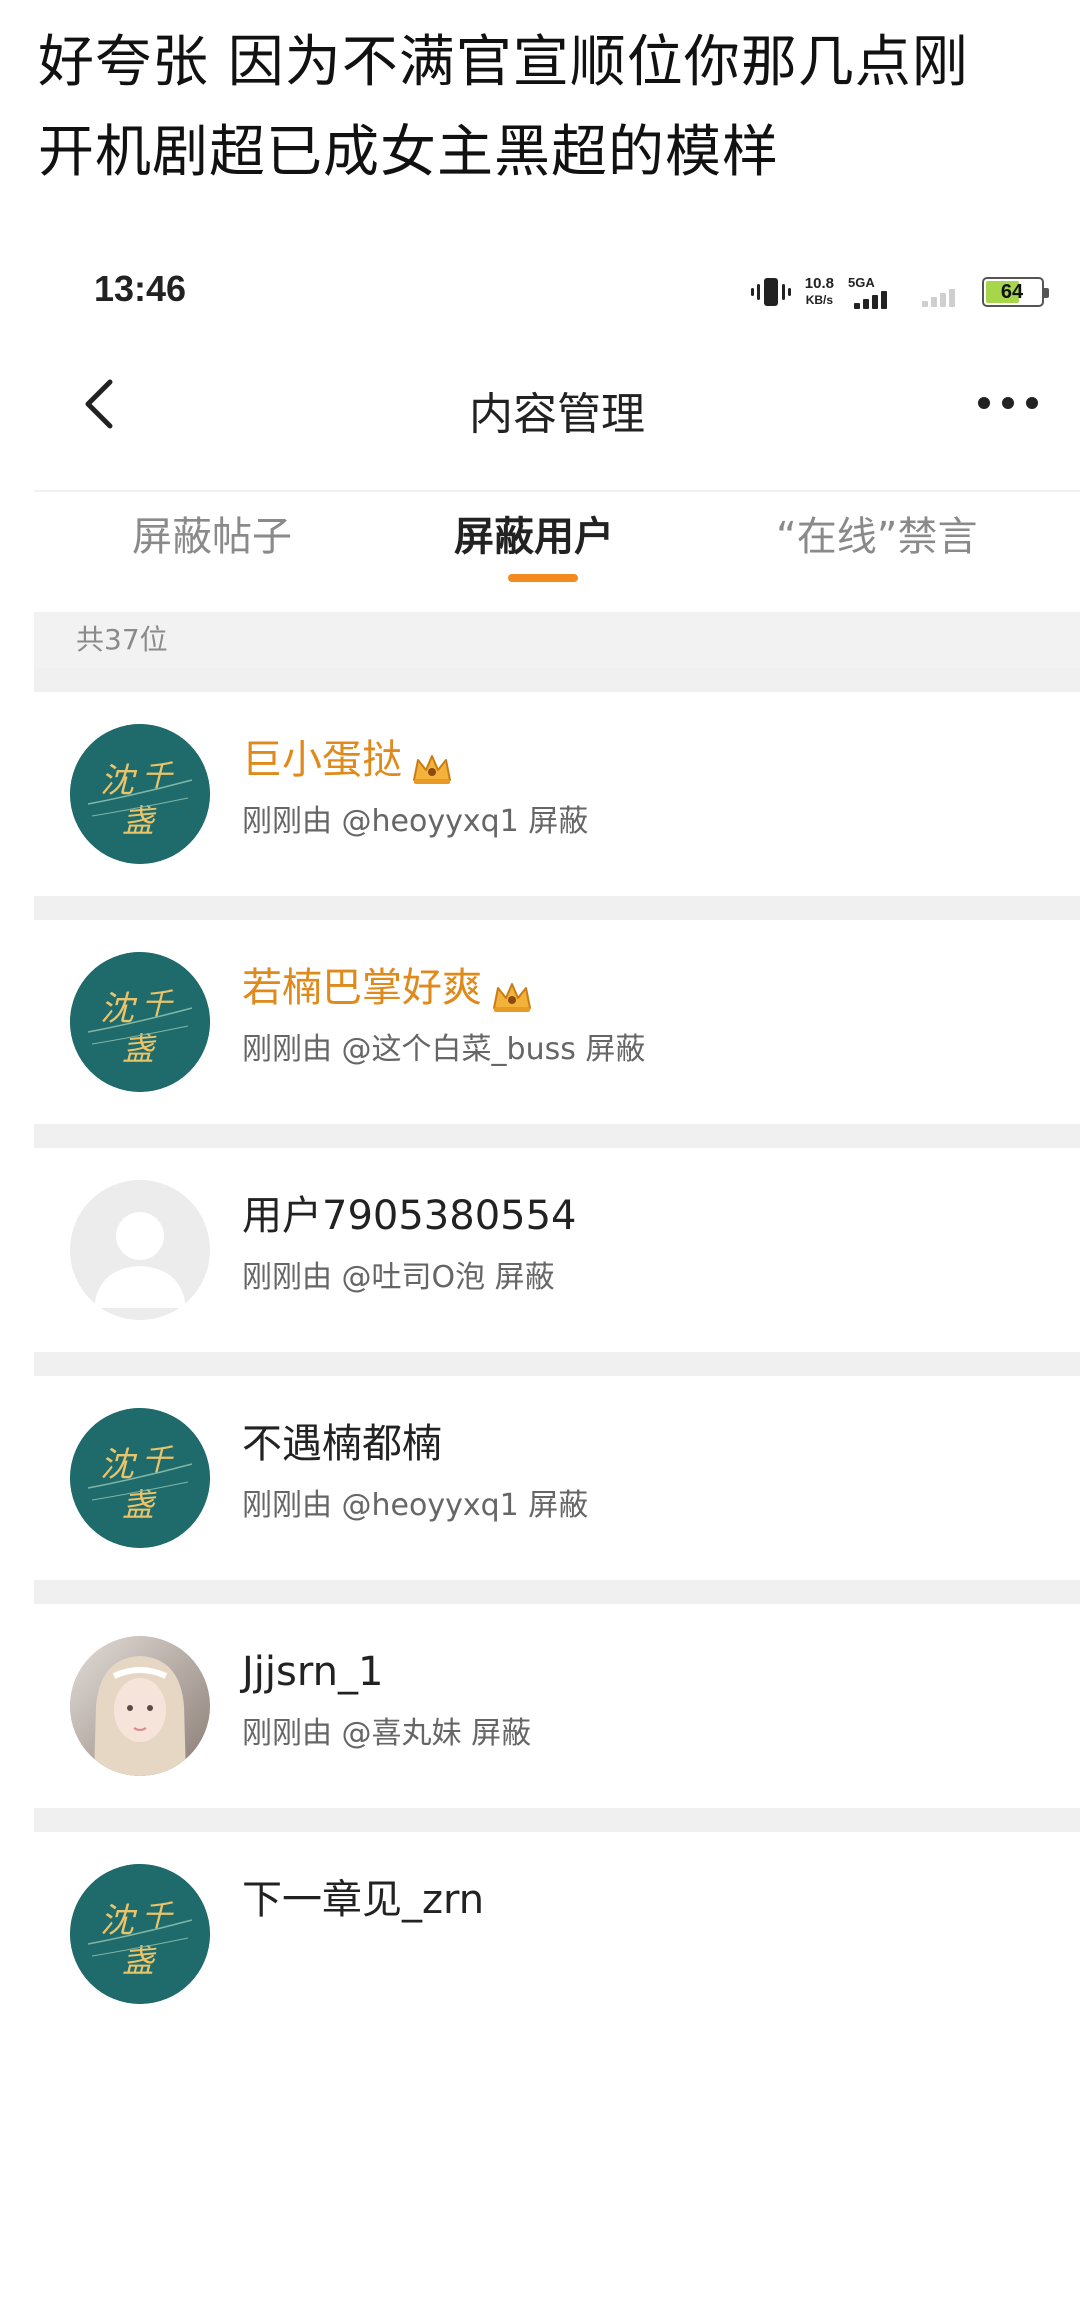 The image size is (1080, 2303). I want to click on tab-bar: 屏蔽帖子 屏蔽用户 “在线”禁言, so click(557, 547).